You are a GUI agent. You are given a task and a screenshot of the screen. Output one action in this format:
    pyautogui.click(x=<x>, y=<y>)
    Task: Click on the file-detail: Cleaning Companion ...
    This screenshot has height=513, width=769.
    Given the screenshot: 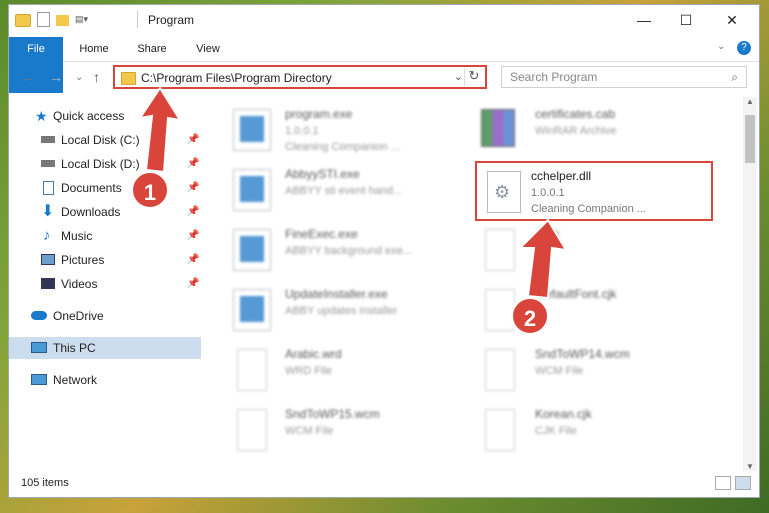 What is the action you would take?
    pyautogui.click(x=342, y=147)
    